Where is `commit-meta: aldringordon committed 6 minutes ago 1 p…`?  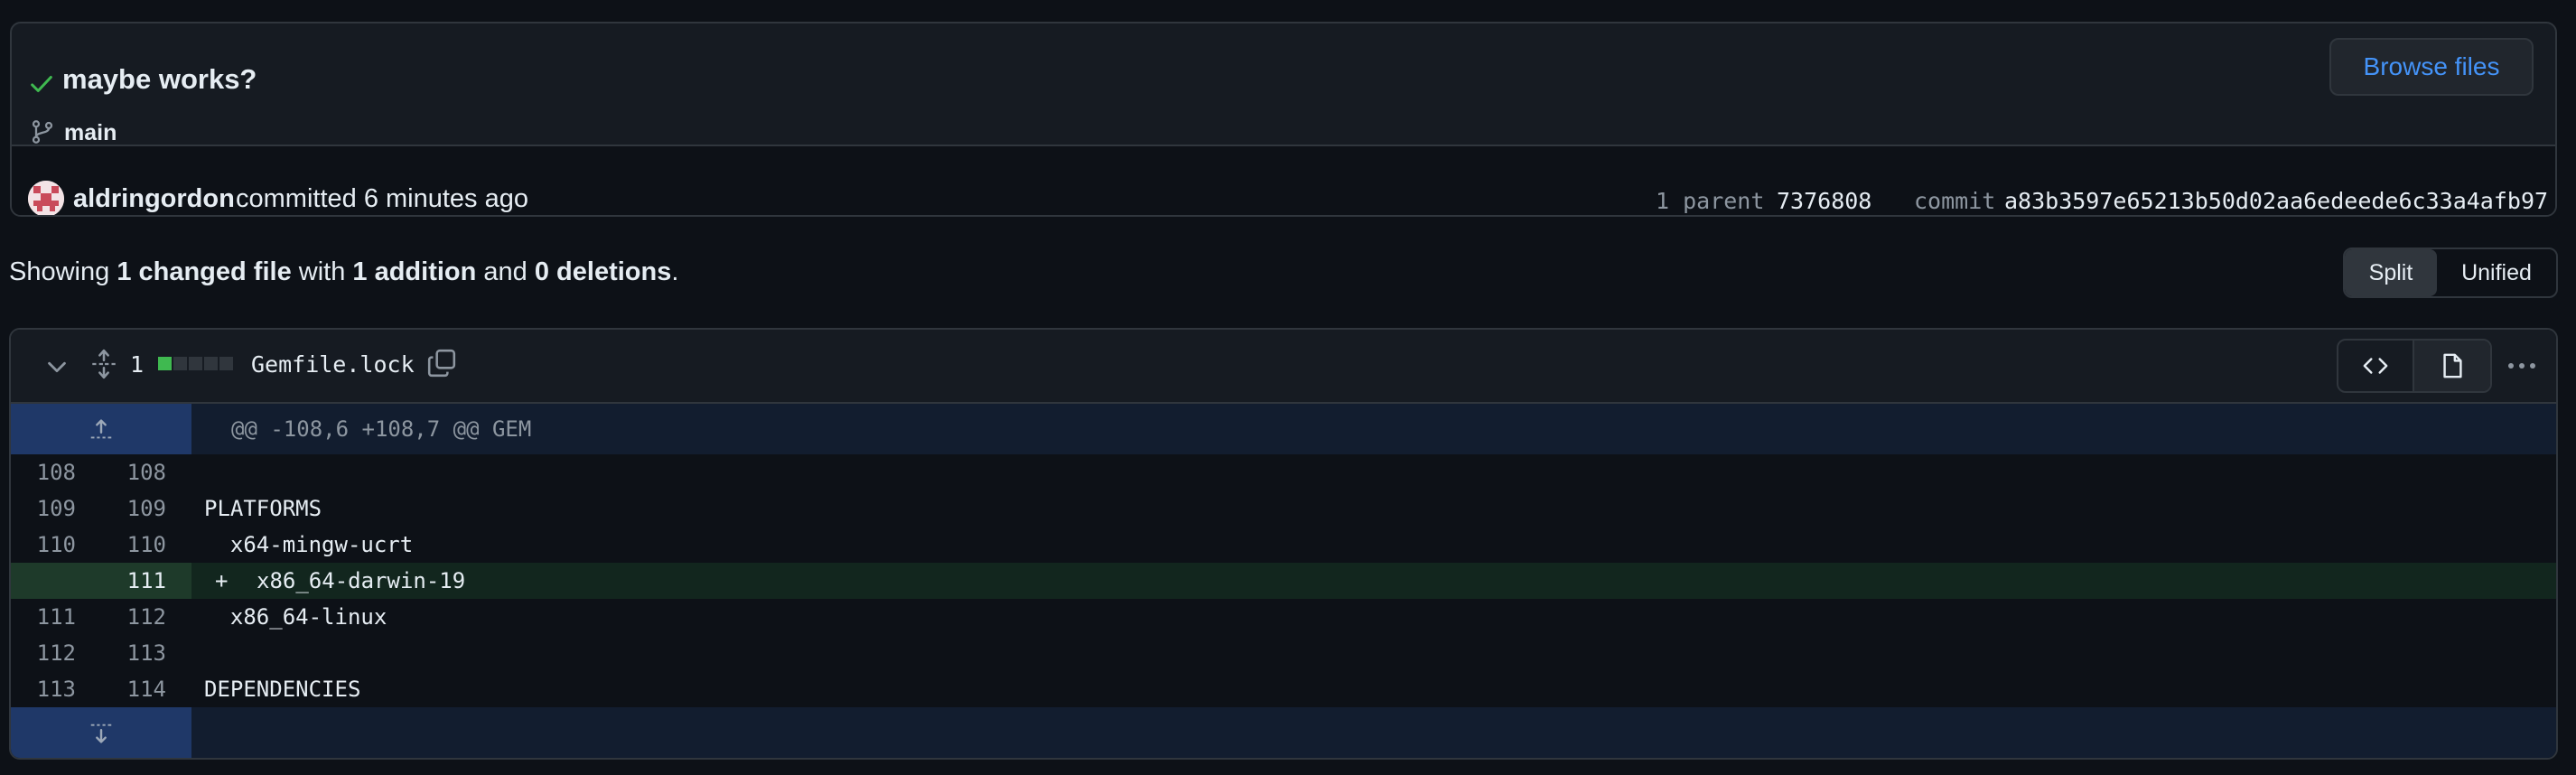 commit-meta: aldringordon committed 6 minutes ago 1 p… is located at coordinates (1284, 180).